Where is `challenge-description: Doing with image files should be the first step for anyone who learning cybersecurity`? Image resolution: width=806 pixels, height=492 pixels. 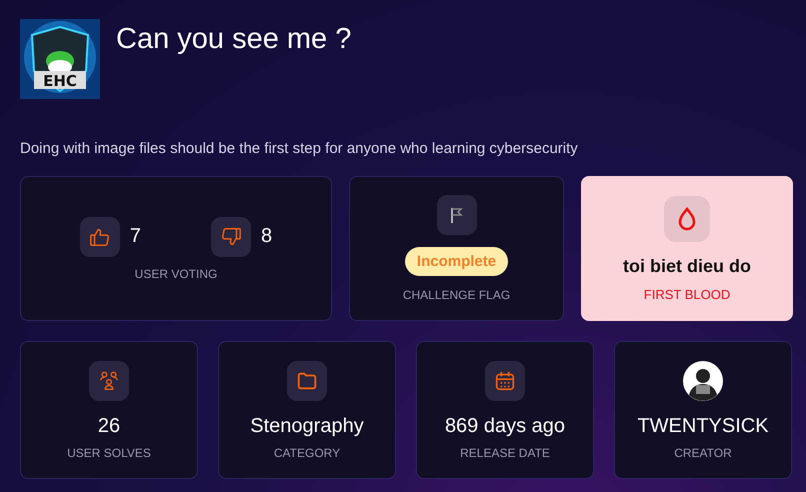 challenge-description: Doing with image files should be the first step for anyone who learning cybersecurity is located at coordinates (299, 148).